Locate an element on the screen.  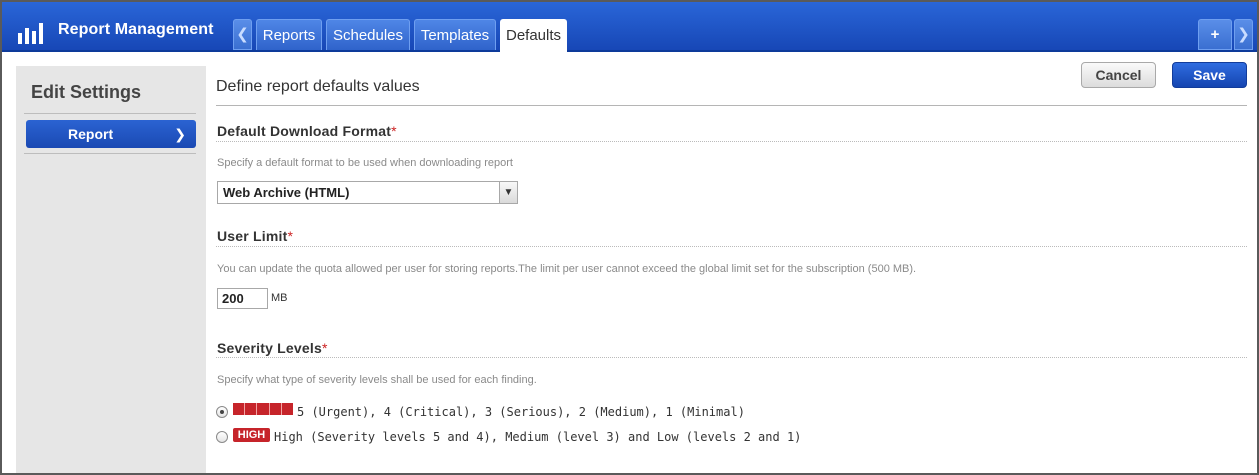
chevron-right-icon: ❯ is located at coordinates (180, 134).